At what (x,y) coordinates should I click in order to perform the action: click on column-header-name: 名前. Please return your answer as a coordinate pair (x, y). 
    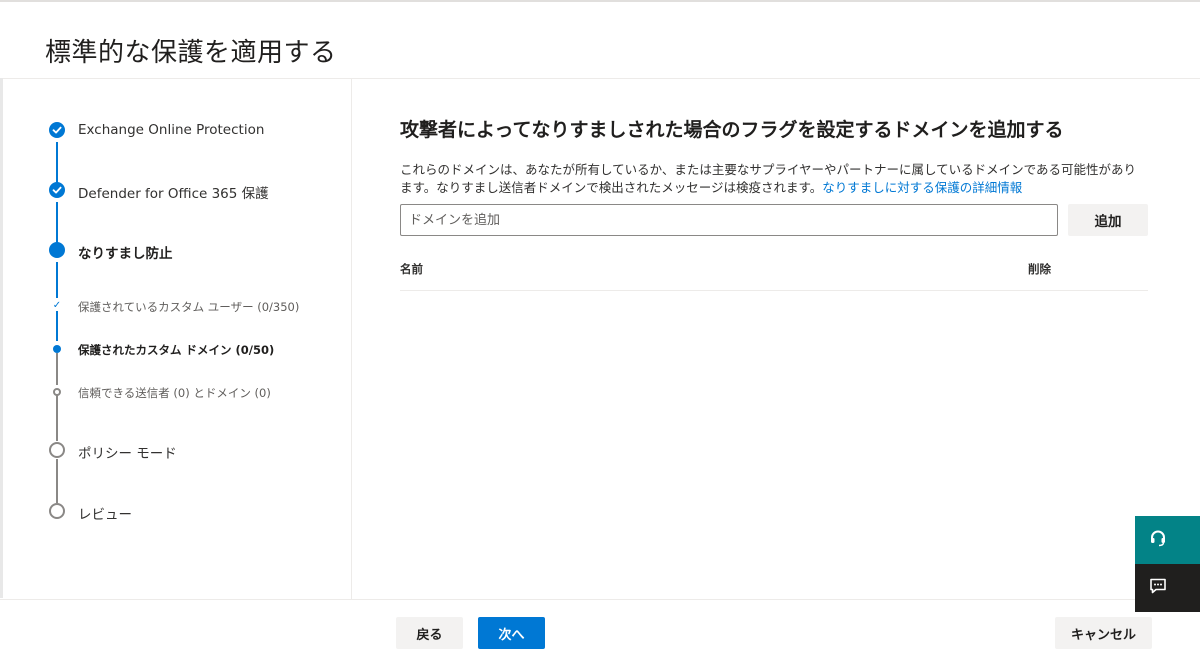
    Looking at the image, I should click on (411, 269).